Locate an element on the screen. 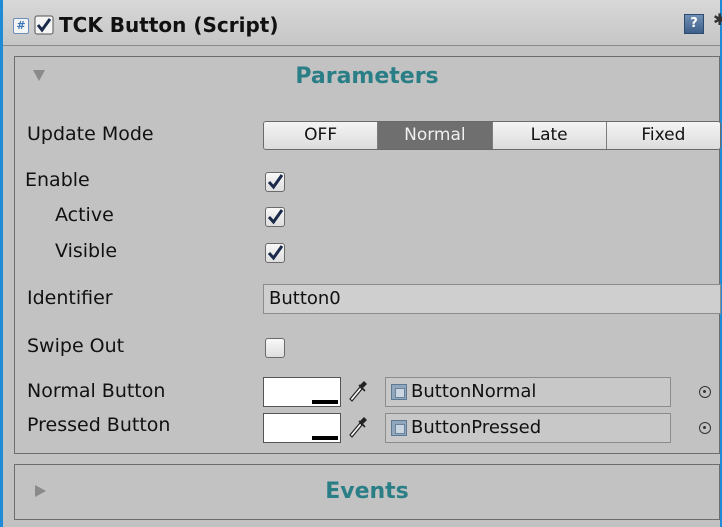 The width and height of the screenshot is (722, 527). component-header: # TCK Button (Script) ? ✱ is located at coordinates (362, 23).